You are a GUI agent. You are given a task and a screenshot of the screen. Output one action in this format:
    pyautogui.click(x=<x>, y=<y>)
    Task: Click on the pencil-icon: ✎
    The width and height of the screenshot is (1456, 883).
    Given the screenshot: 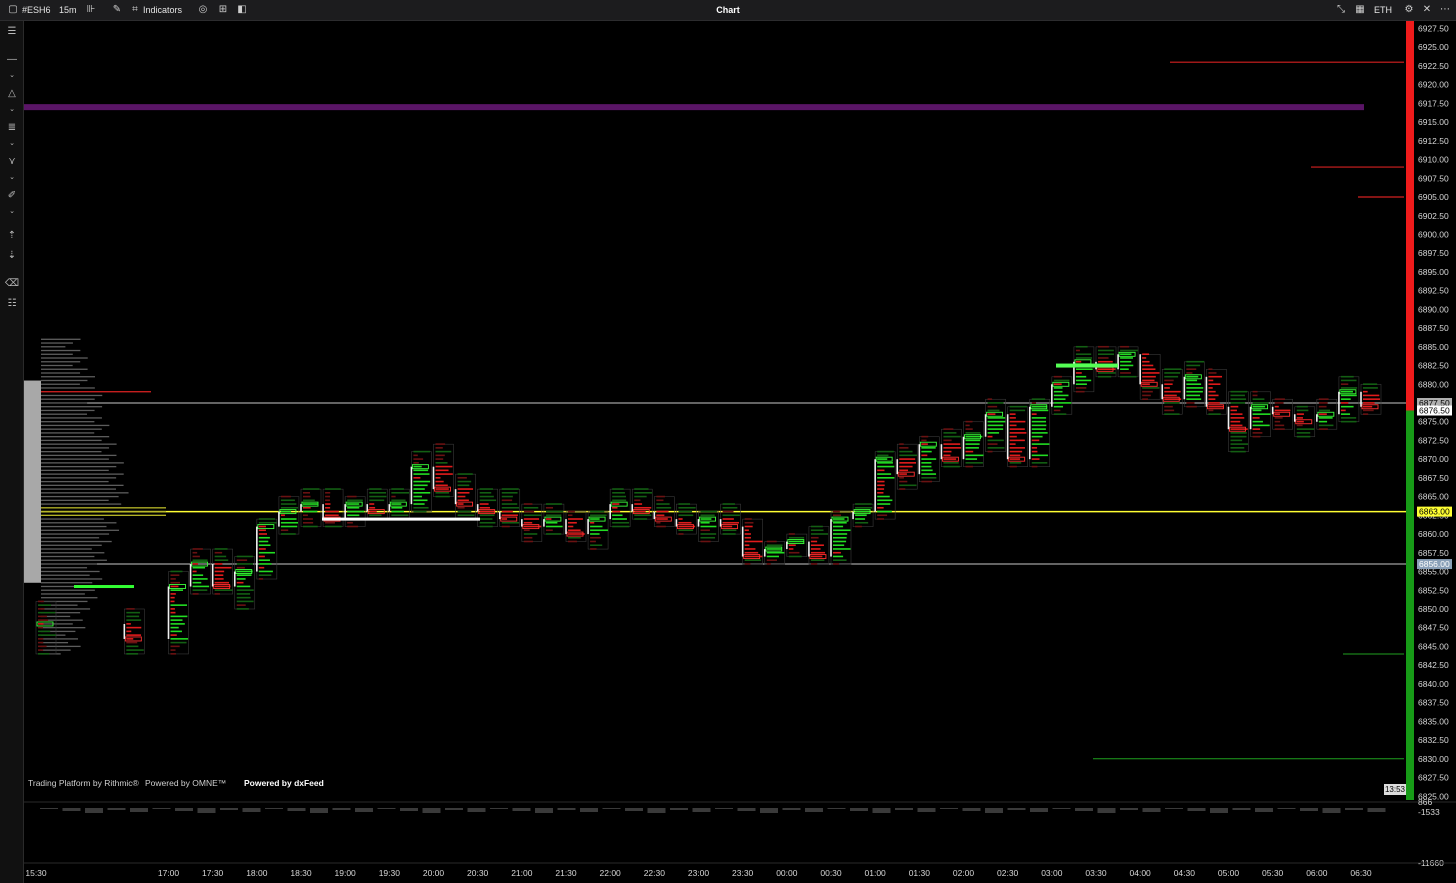 What is the action you would take?
    pyautogui.click(x=117, y=10)
    